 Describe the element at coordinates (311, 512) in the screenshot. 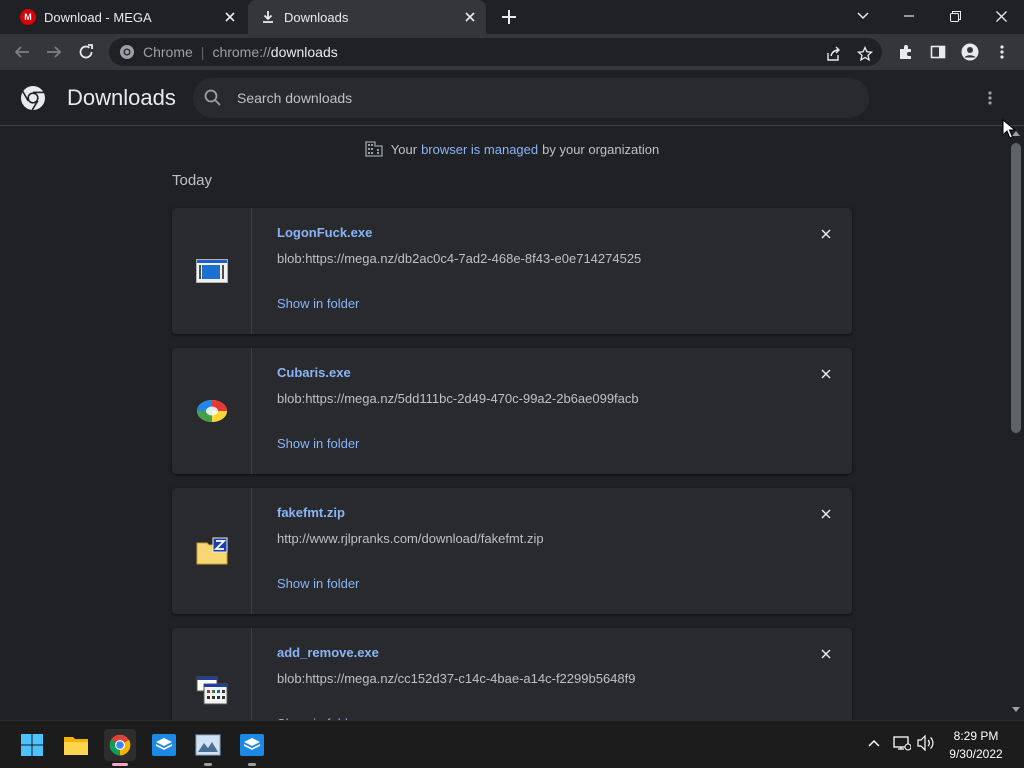

I see `file-name-link: fakefmt.zip` at that location.